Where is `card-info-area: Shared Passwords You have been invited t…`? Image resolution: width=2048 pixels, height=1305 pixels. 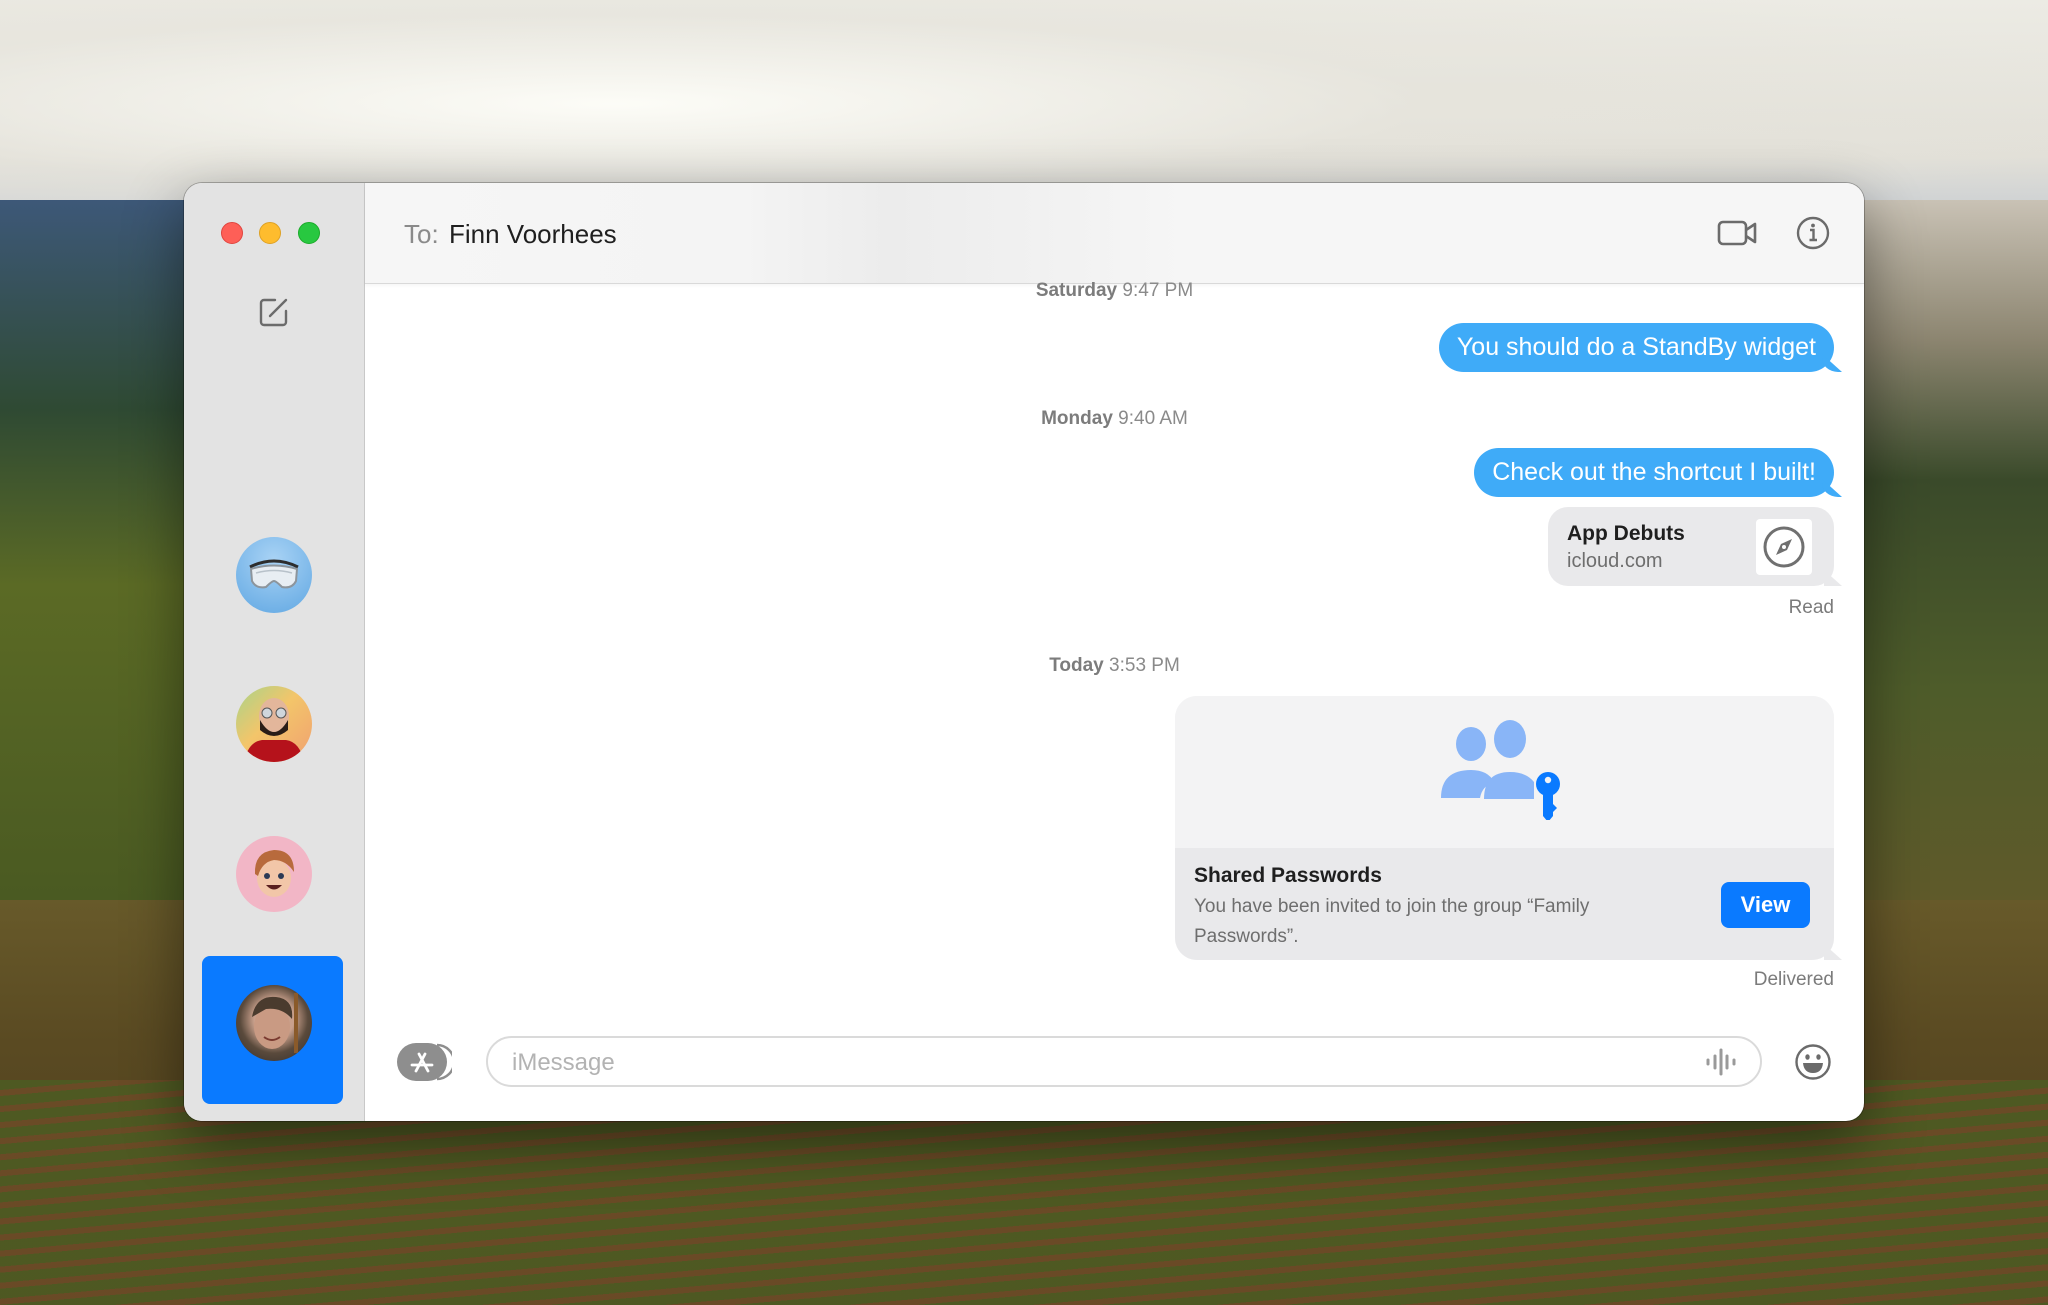 card-info-area: Shared Passwords You have been invited t… is located at coordinates (1504, 904).